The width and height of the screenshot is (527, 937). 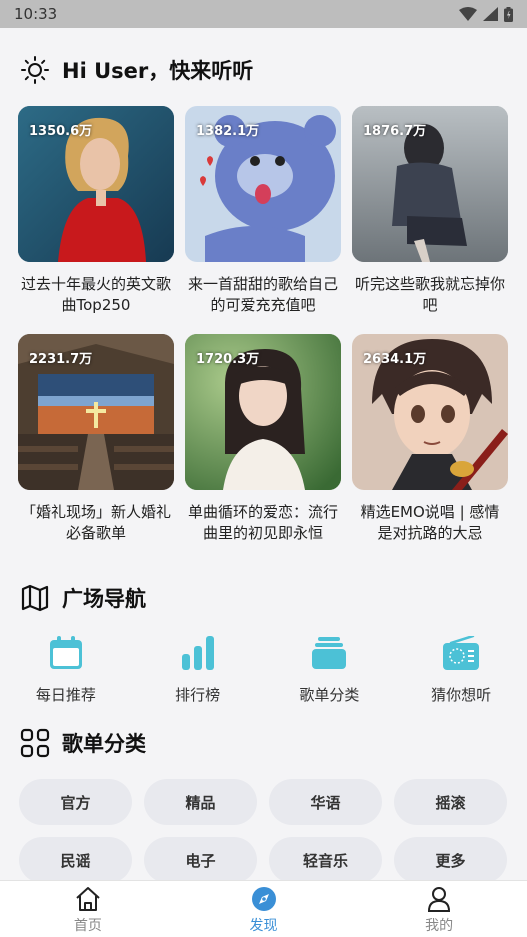 I want to click on playlist-title: 来一首甜甜的歌给自己的可爱充充值吧, so click(x=263, y=295).